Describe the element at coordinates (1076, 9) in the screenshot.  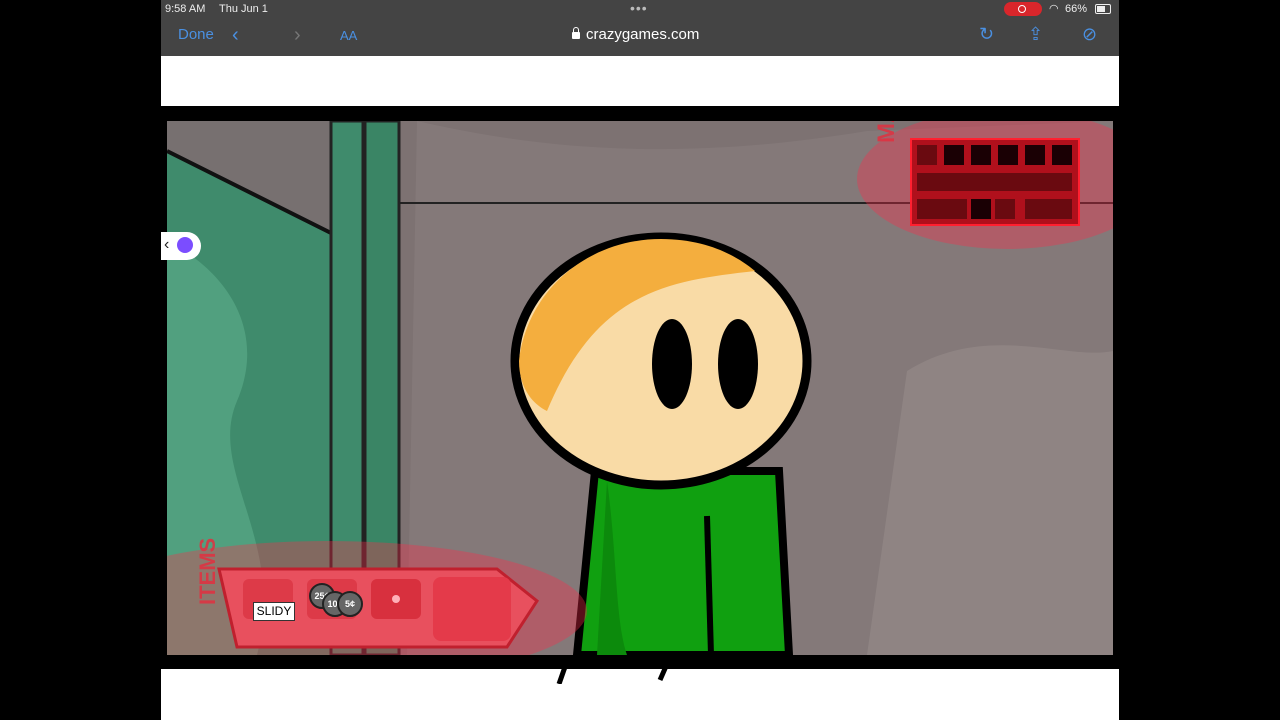
I see `battery-percent: 66%` at that location.